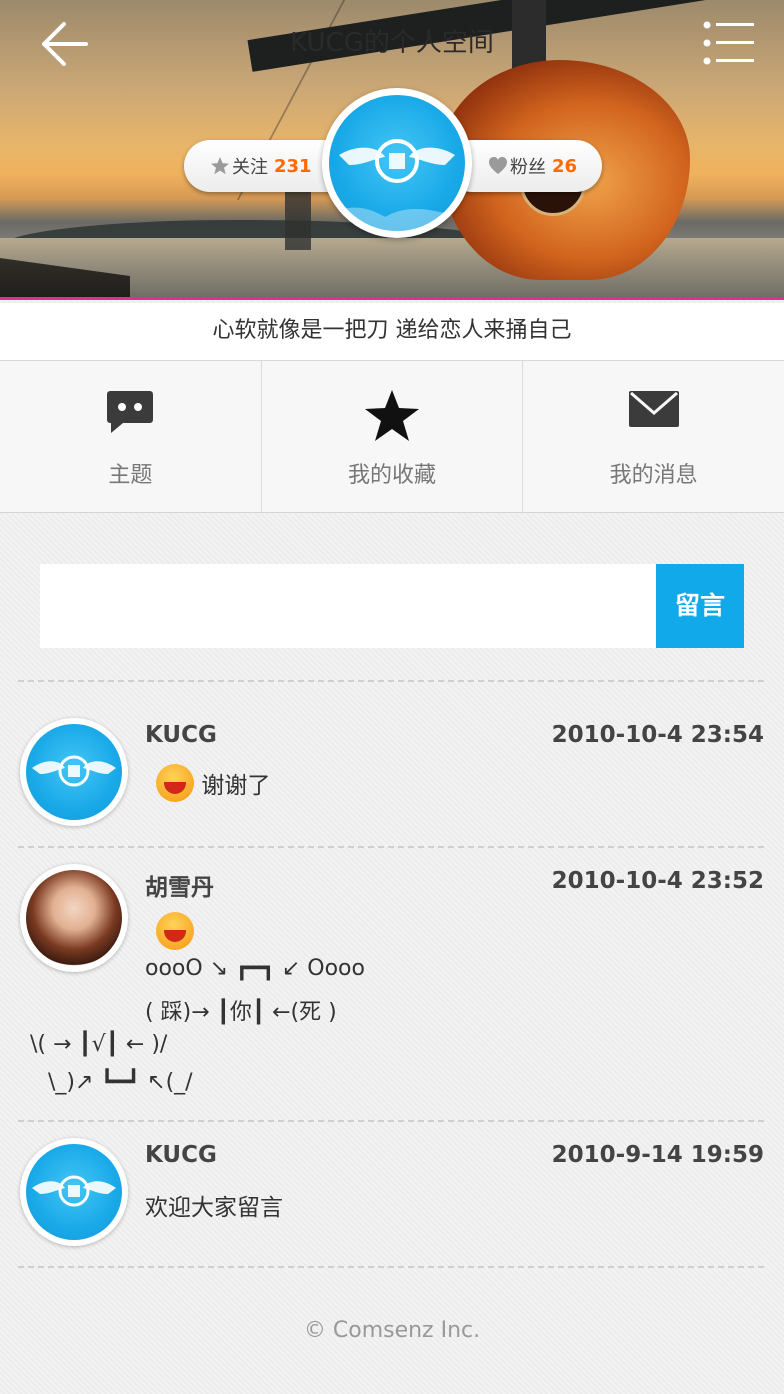 The width and height of the screenshot is (784, 1394). I want to click on message-input, so click(348, 606).